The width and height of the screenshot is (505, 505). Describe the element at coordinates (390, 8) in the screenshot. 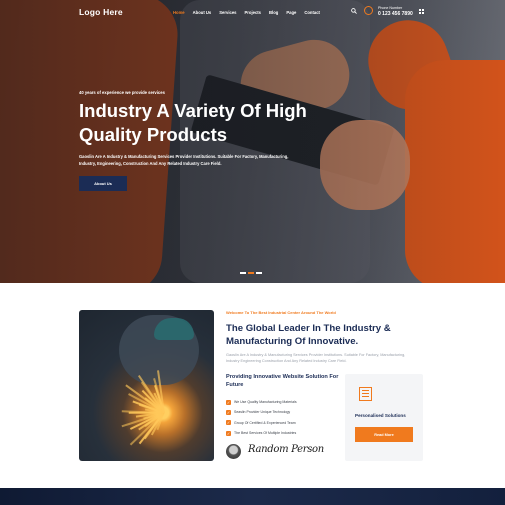

I see `phone-label: Phone Number` at that location.